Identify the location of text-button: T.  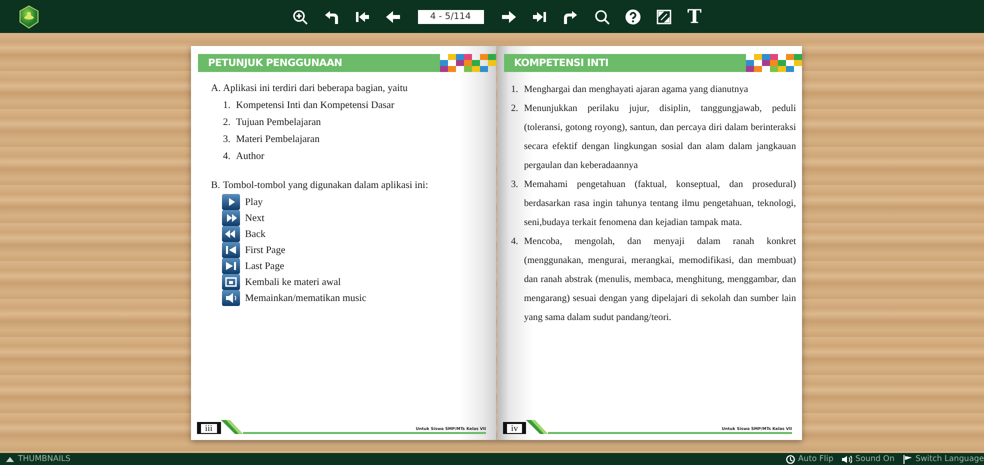
(694, 16).